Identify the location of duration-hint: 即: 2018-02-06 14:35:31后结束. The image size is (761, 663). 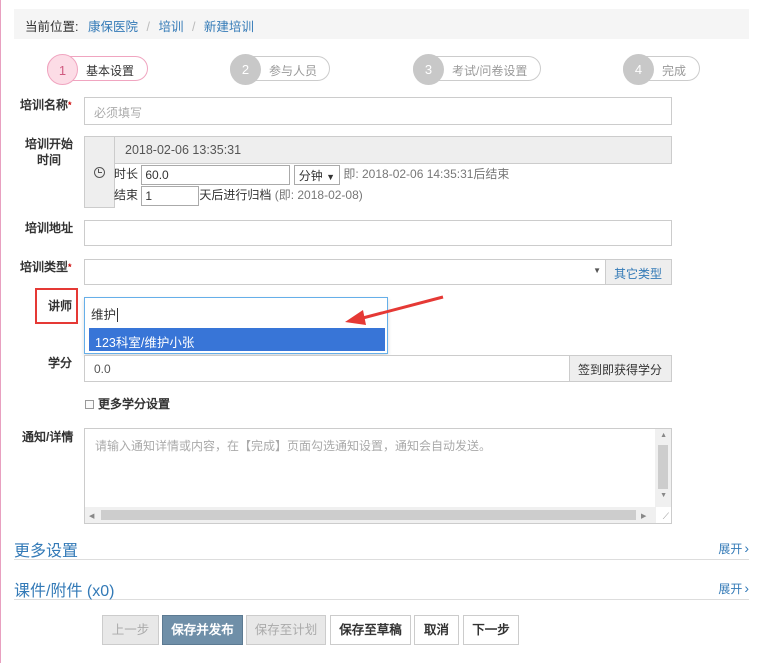
(426, 174).